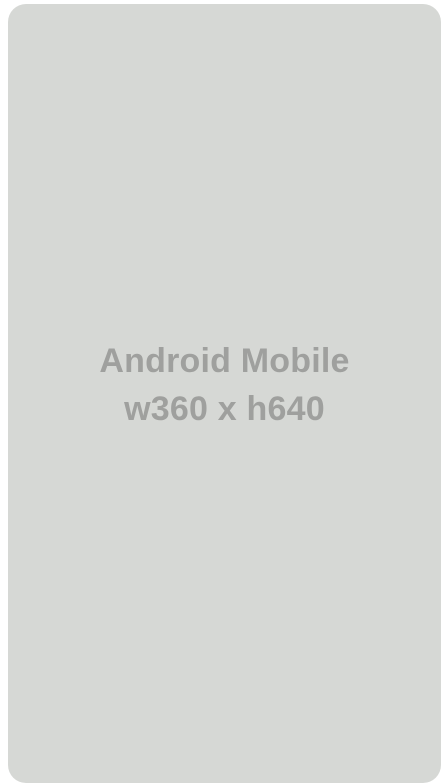 Image resolution: width=443 pixels, height=783 pixels. I want to click on placeholder-label: Android Mobile w360 x h640, so click(224, 385).